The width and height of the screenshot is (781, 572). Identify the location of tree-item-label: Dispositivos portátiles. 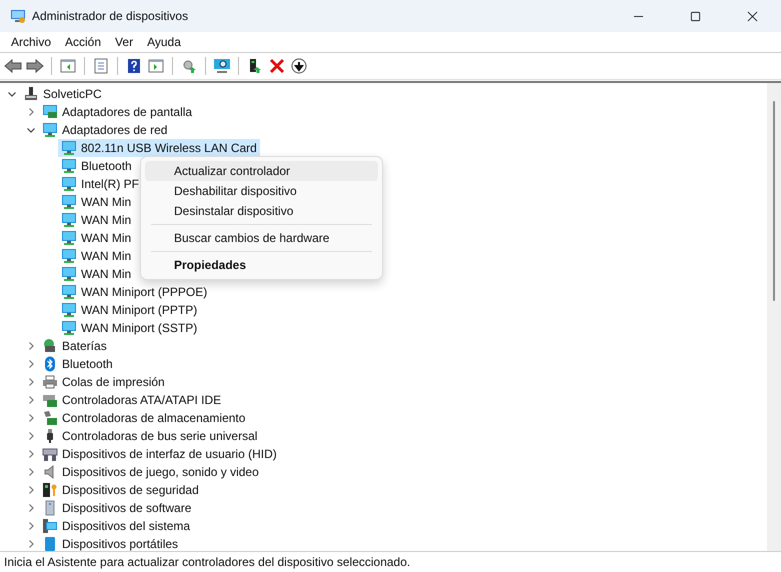
(120, 544).